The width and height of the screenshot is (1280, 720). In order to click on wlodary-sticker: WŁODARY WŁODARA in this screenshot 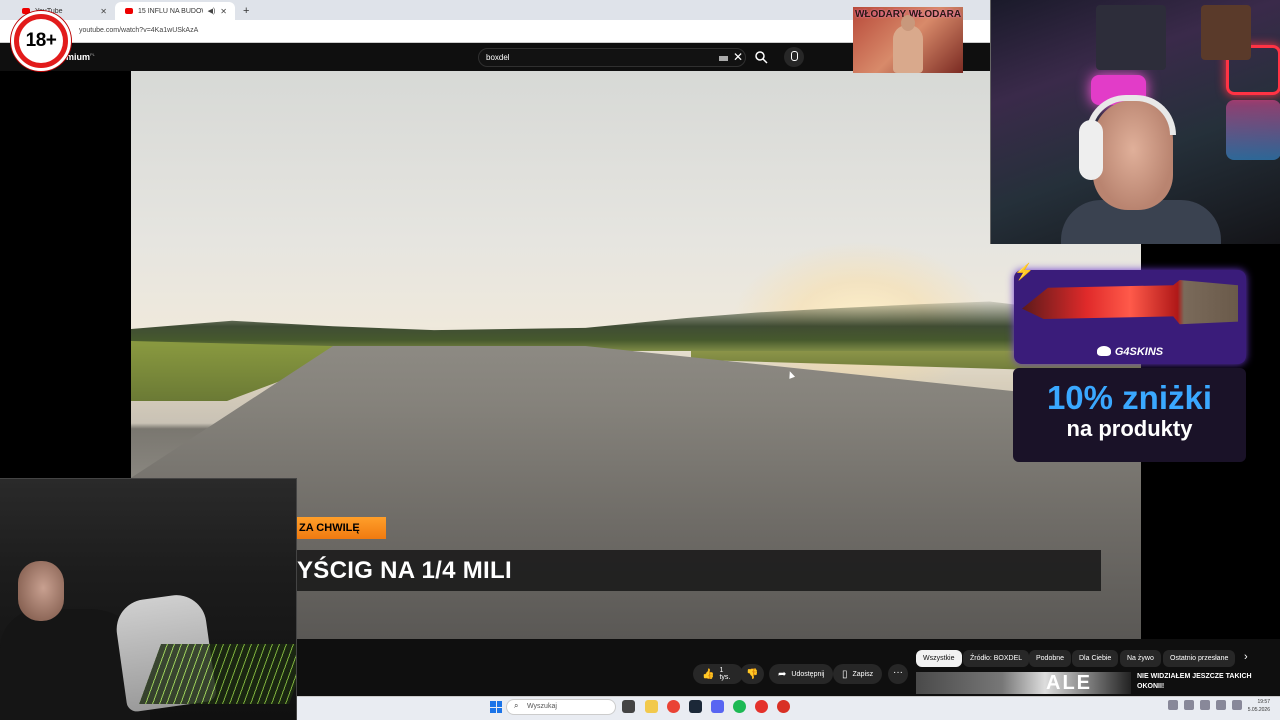, I will do `click(908, 40)`.